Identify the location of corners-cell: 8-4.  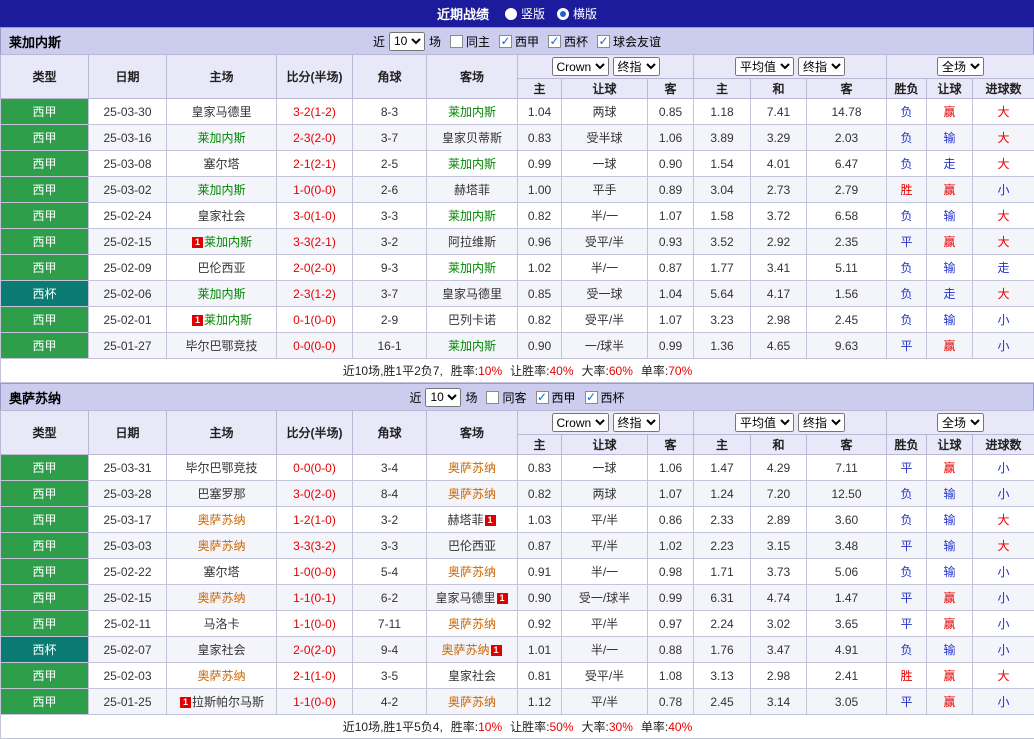
(390, 494).